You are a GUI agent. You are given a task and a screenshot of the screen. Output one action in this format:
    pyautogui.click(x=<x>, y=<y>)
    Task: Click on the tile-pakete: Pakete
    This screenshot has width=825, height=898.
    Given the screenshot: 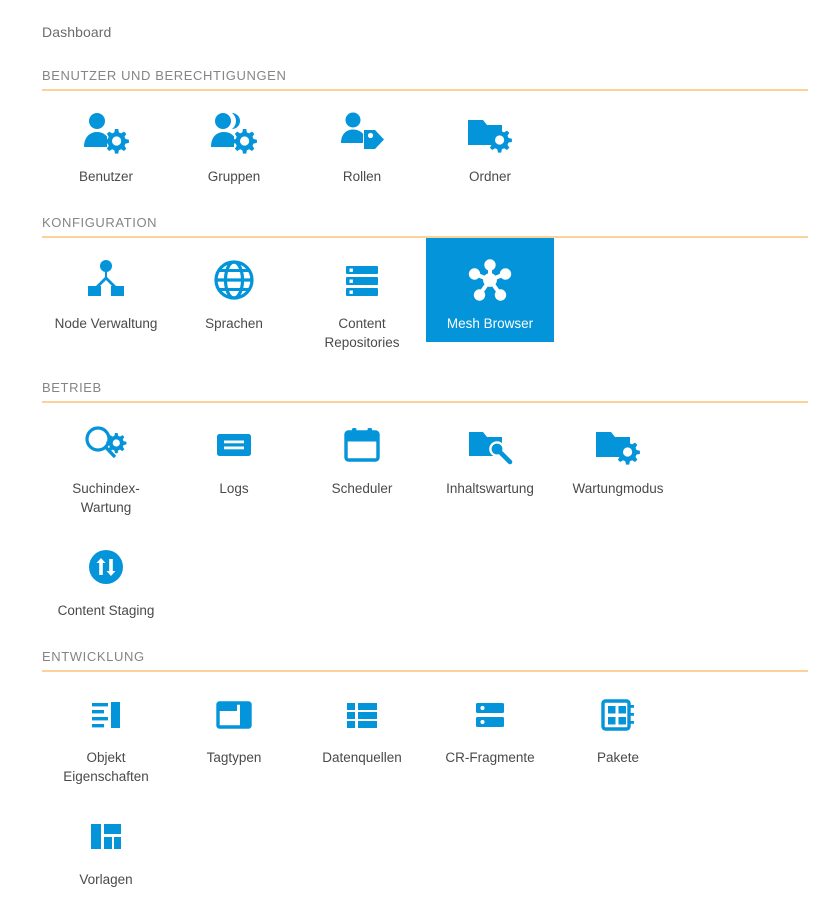 What is the action you would take?
    pyautogui.click(x=618, y=724)
    